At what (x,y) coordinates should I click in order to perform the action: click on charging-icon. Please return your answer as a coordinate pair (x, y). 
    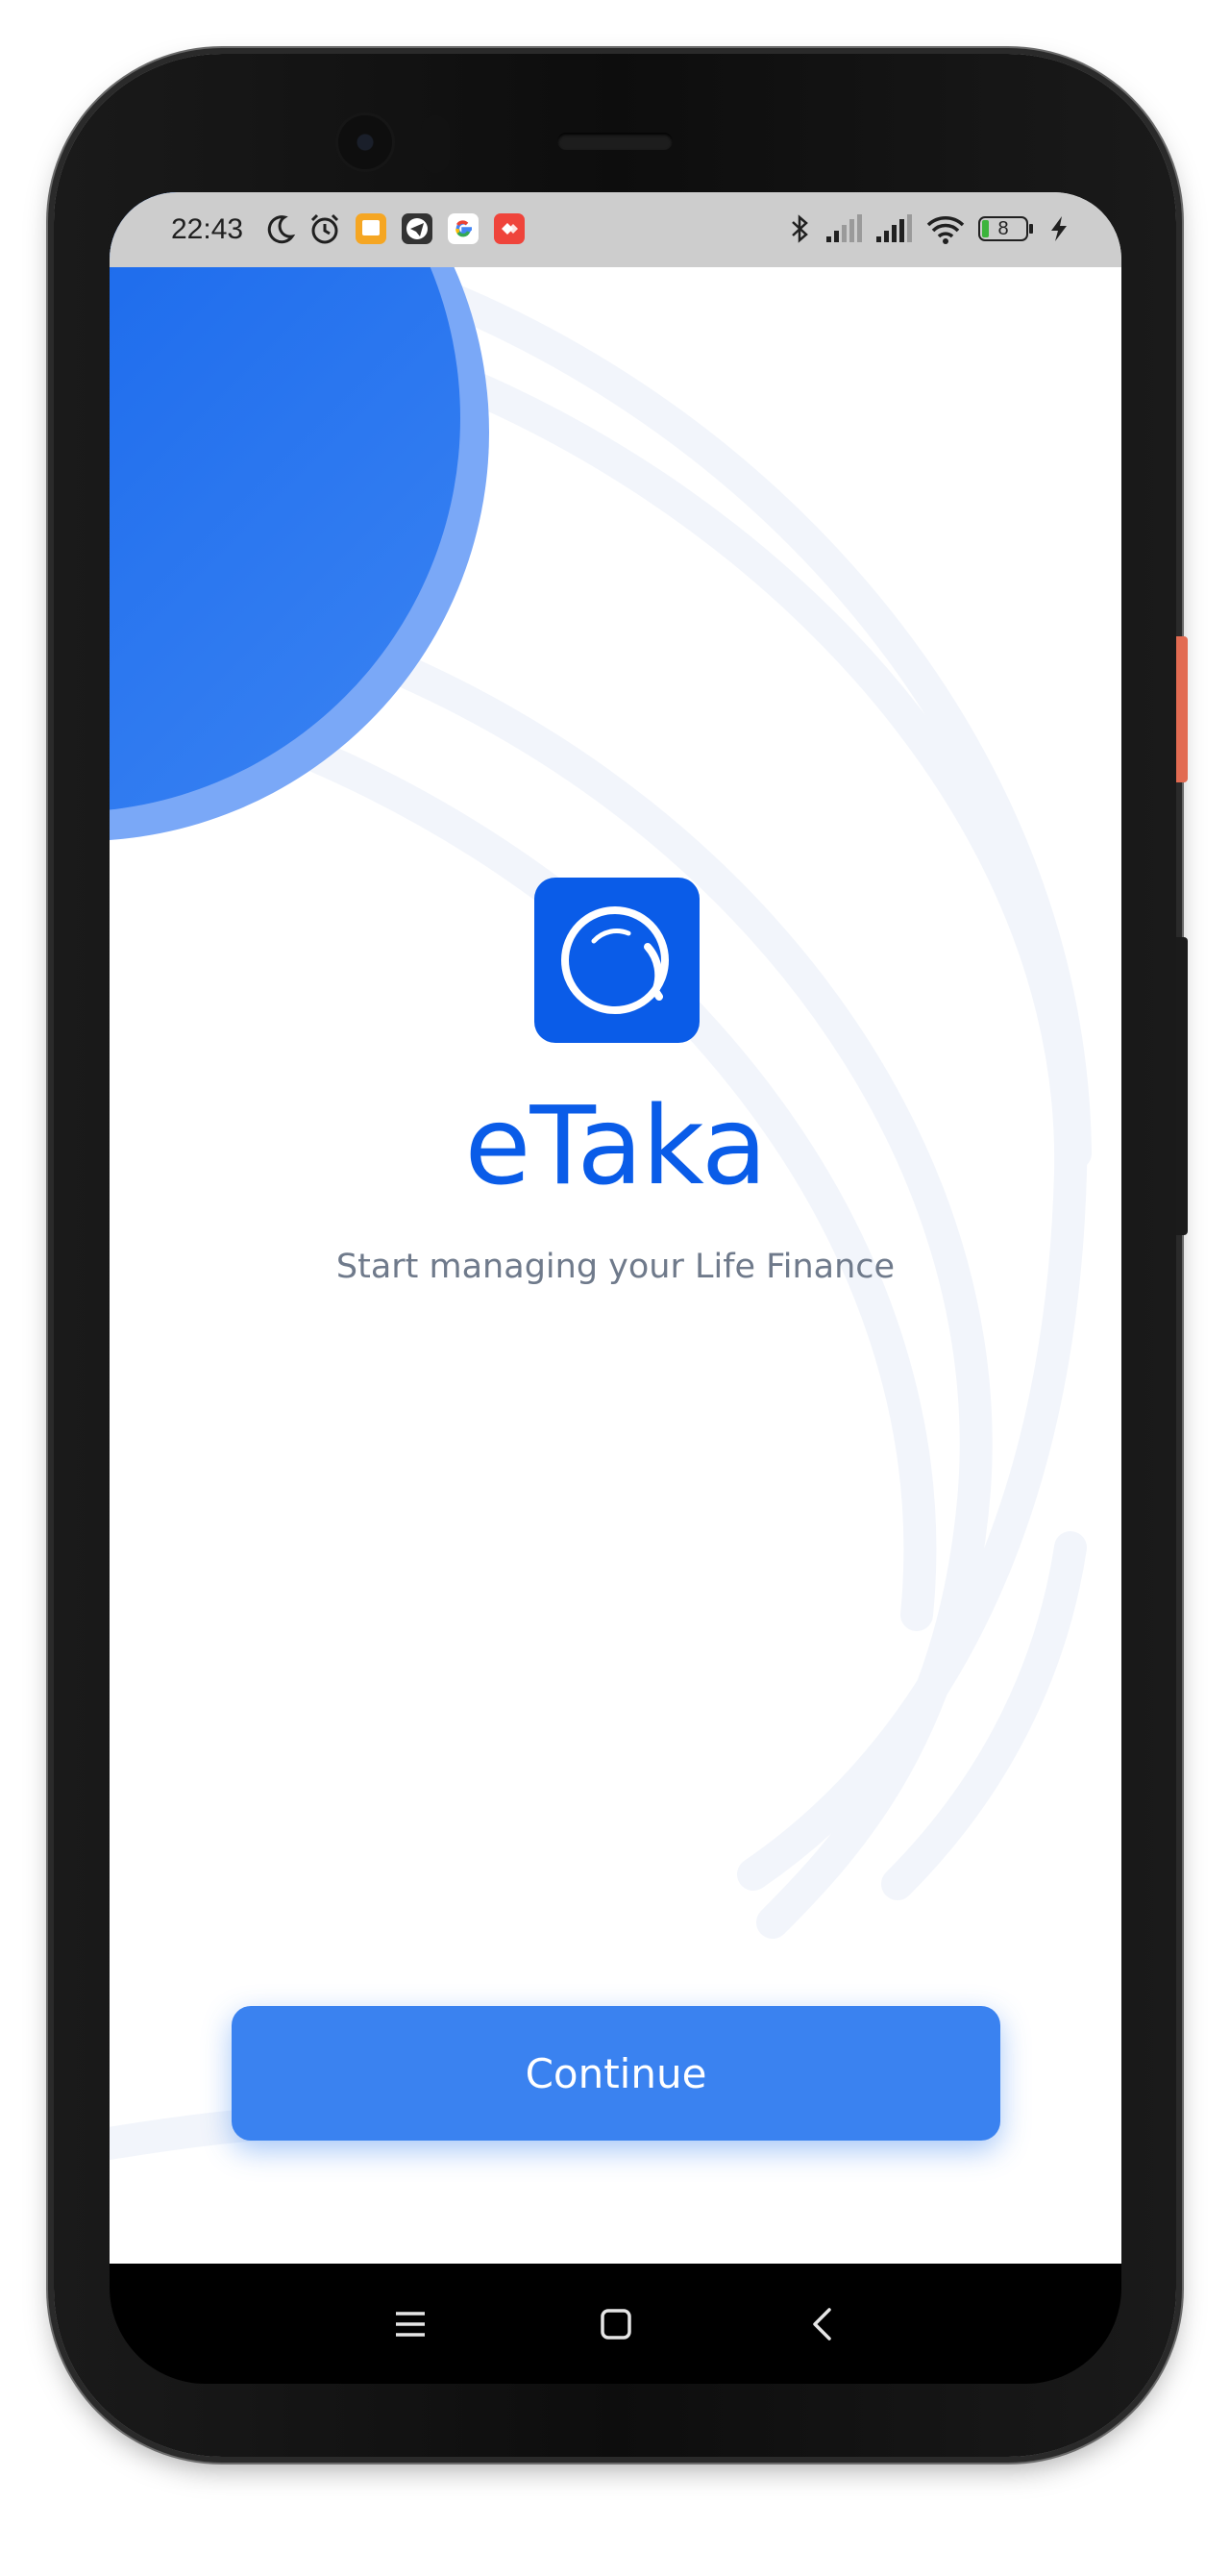
    Looking at the image, I should click on (1059, 228).